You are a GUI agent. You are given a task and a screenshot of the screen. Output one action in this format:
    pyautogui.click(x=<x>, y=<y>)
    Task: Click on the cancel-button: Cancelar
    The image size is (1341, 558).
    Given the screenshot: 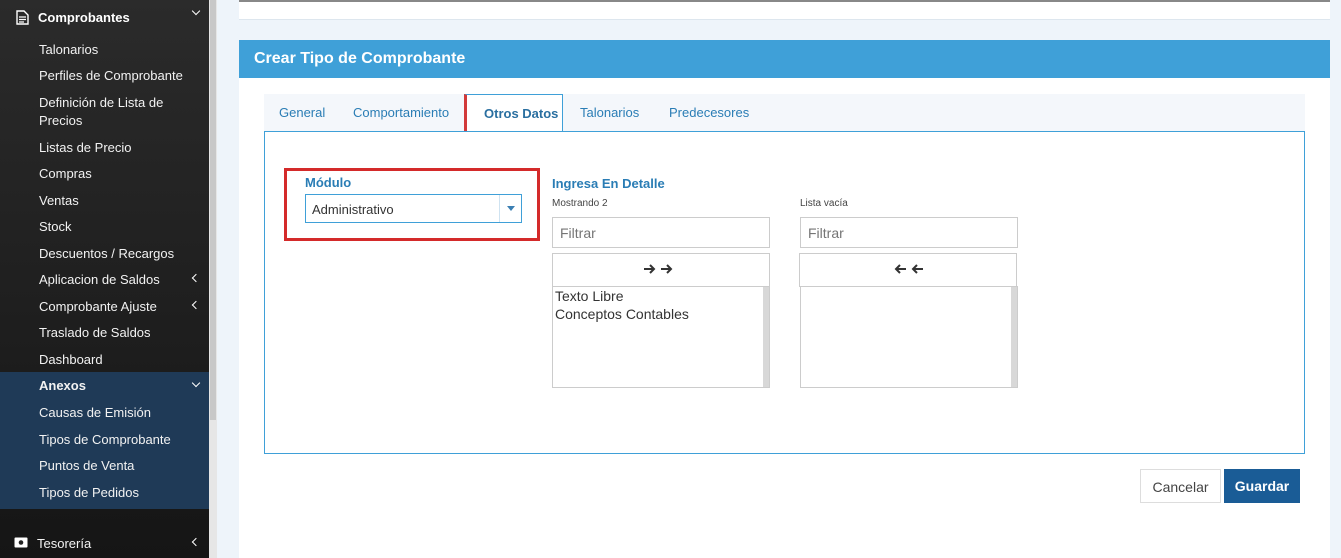 What is the action you would take?
    pyautogui.click(x=1180, y=486)
    